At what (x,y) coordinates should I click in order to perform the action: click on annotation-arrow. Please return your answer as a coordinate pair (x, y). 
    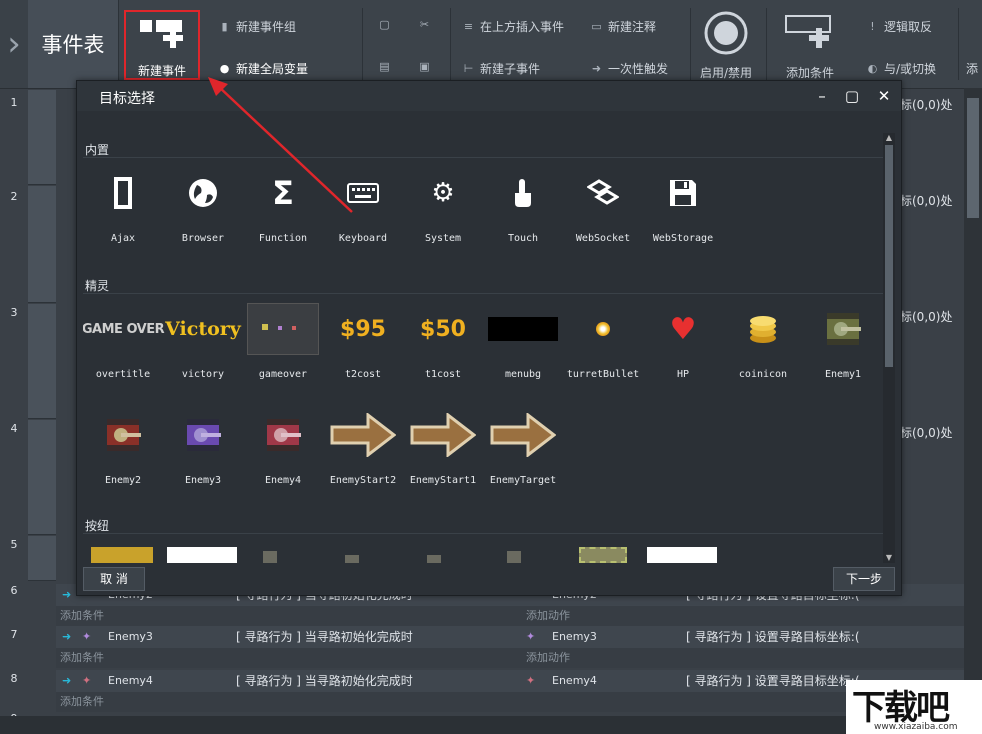
    Looking at the image, I should click on (280, 145).